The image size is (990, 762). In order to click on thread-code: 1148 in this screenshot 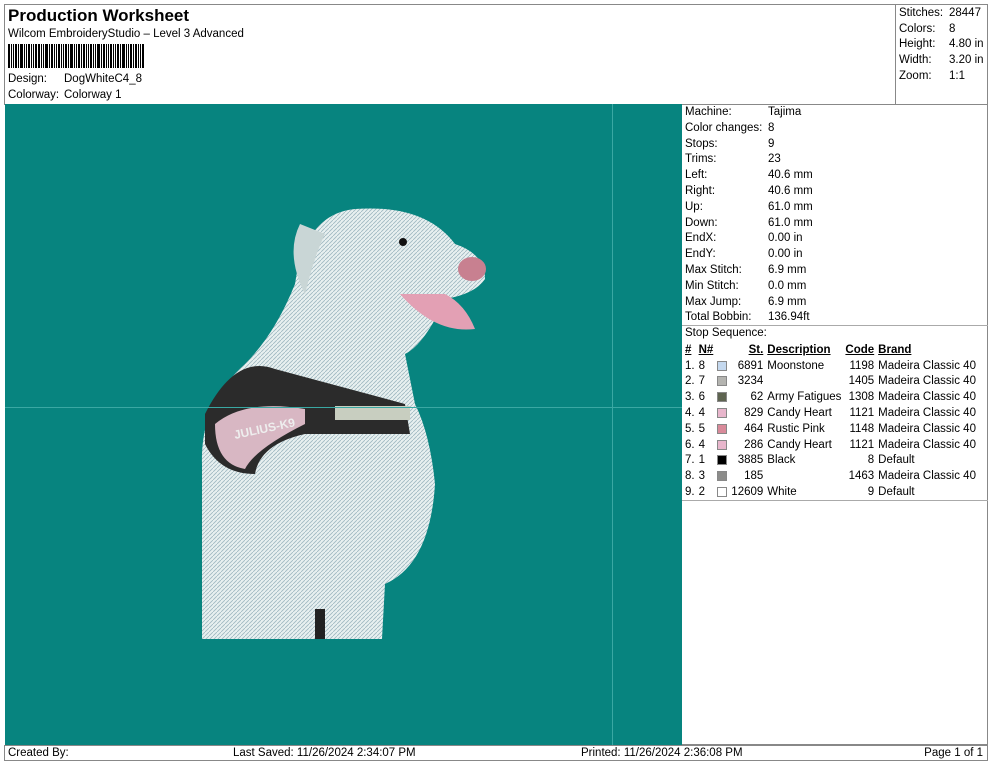, I will do `click(862, 428)`.